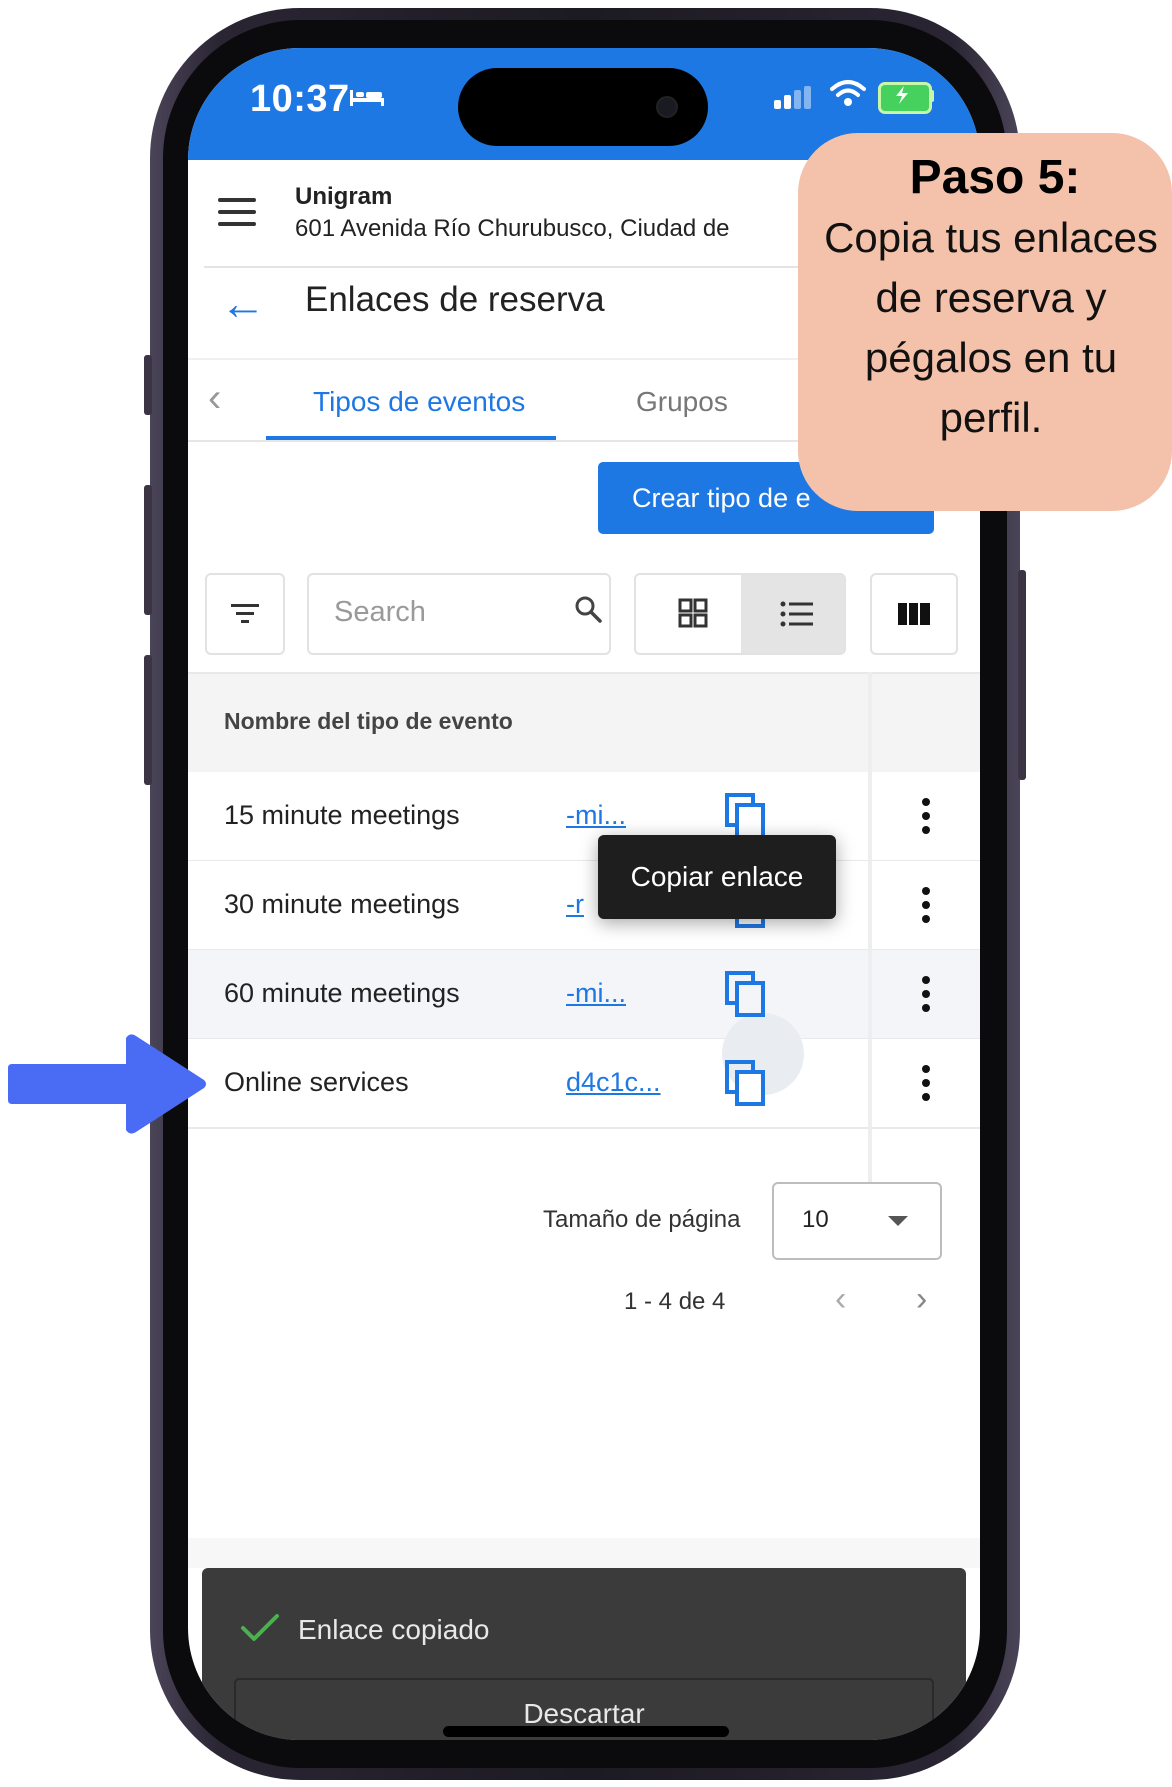  I want to click on pointer-arrow-icon, so click(107, 1084).